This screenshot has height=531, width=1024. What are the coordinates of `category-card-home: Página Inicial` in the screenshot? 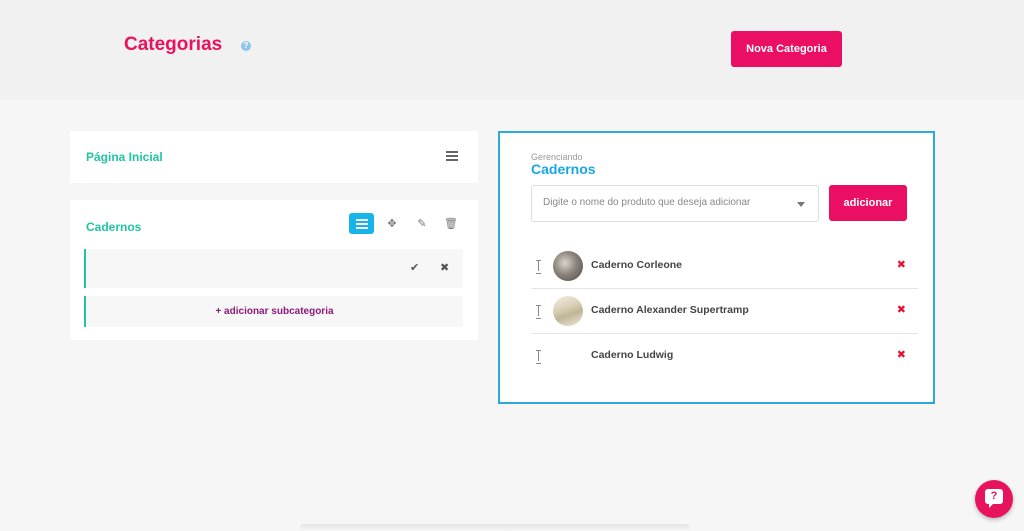 It's located at (274, 157).